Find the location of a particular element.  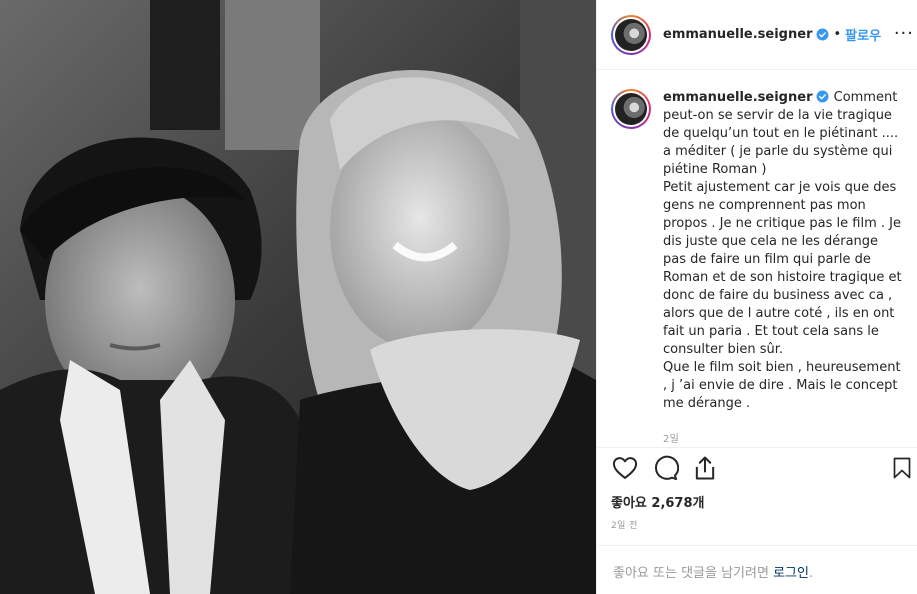

comment-avatar is located at coordinates (631, 109).